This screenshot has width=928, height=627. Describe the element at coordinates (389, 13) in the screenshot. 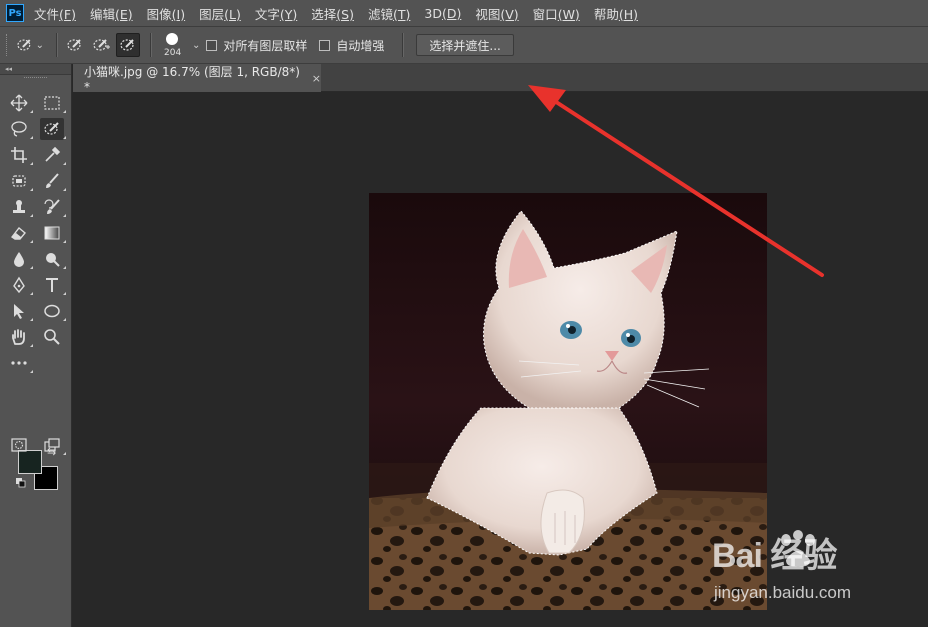

I see `menu-filter: 滤镜(T)` at that location.